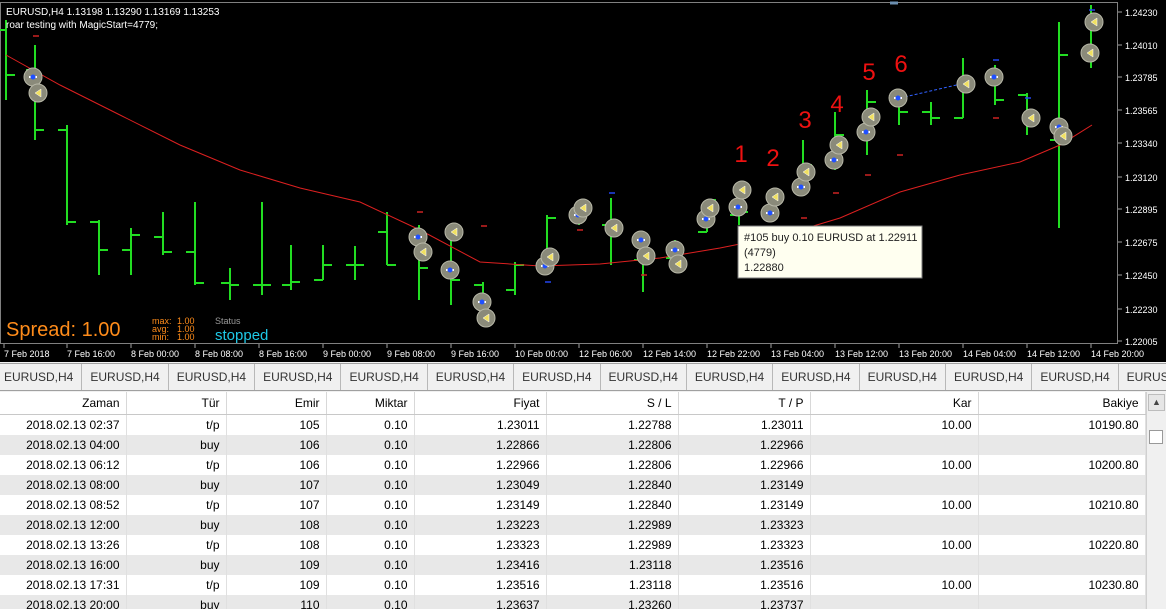 This screenshot has height=609, width=1166. I want to click on column-header: S / L, so click(612, 403).